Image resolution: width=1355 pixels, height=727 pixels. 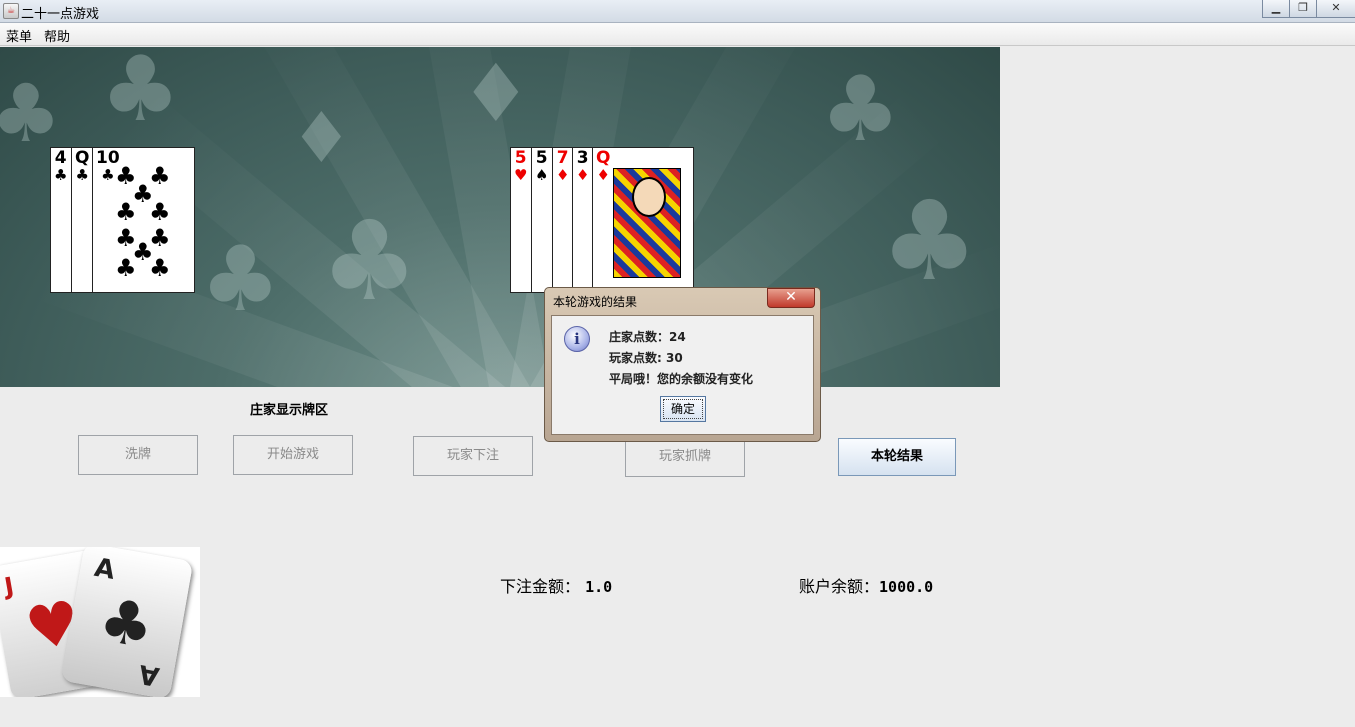 I want to click on menu-item-menu: 菜单, so click(x=19, y=35).